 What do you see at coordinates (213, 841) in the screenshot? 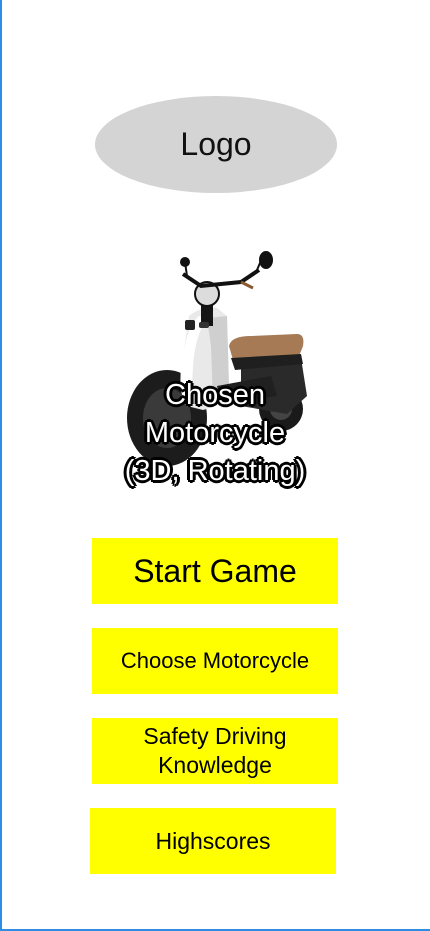
I see `highscores-button: Highscores` at bounding box center [213, 841].